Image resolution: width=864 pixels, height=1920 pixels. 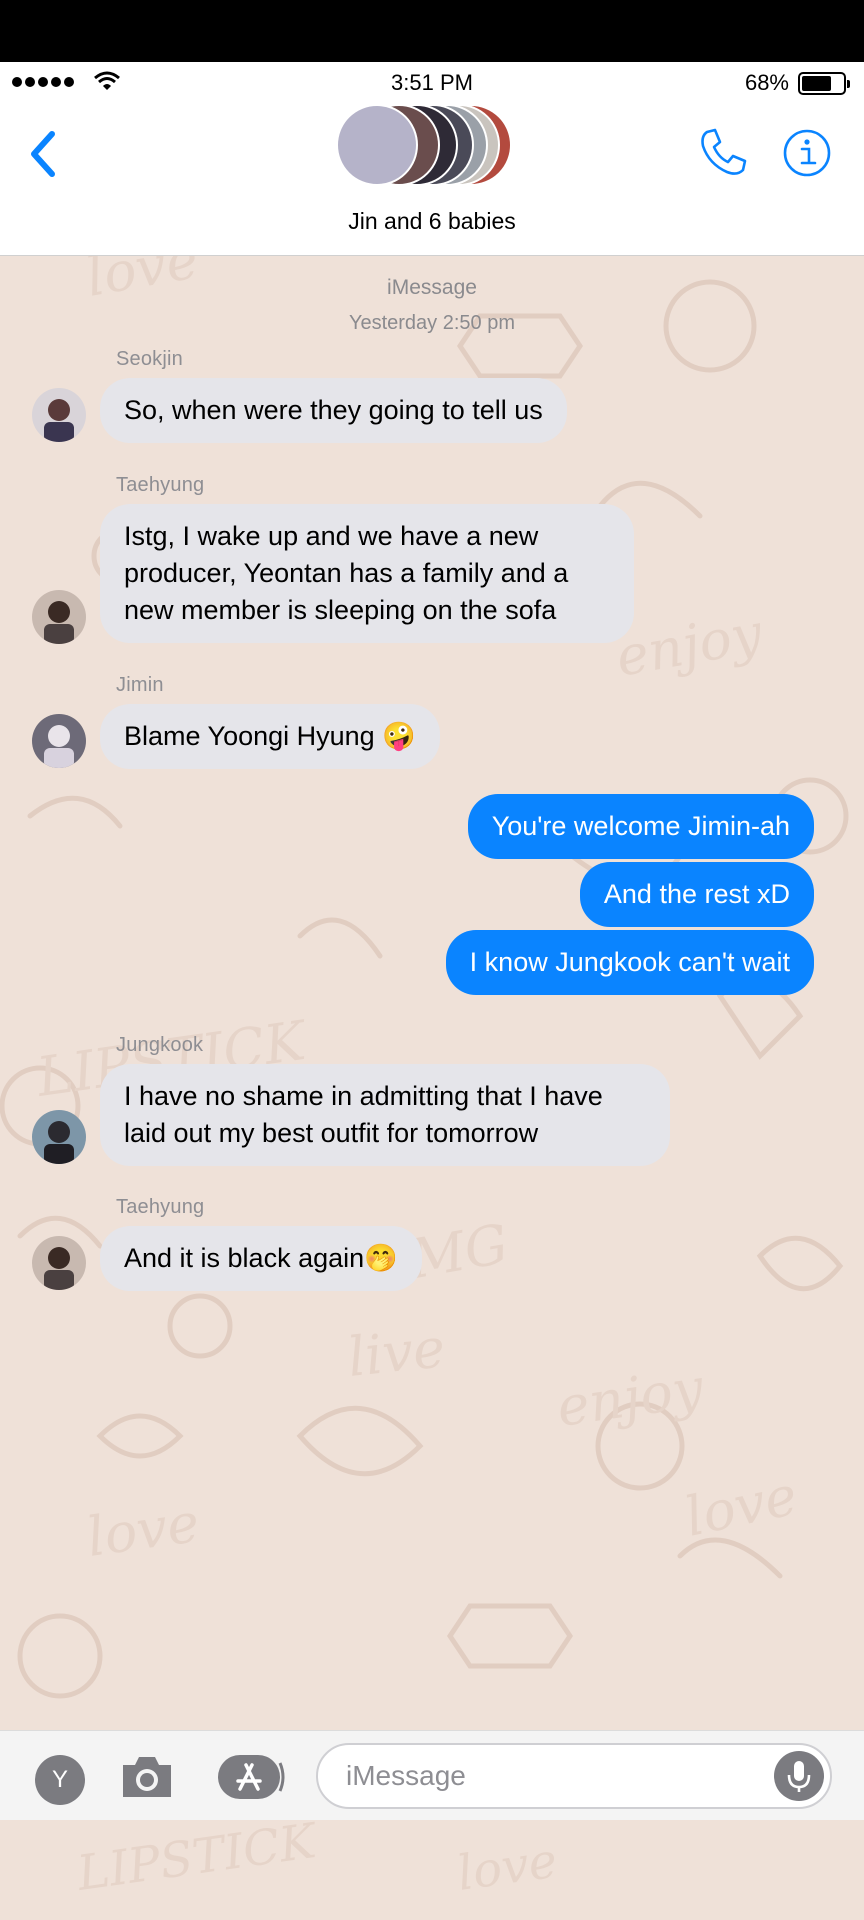 I want to click on sender-name: Jimin, so click(x=140, y=685).